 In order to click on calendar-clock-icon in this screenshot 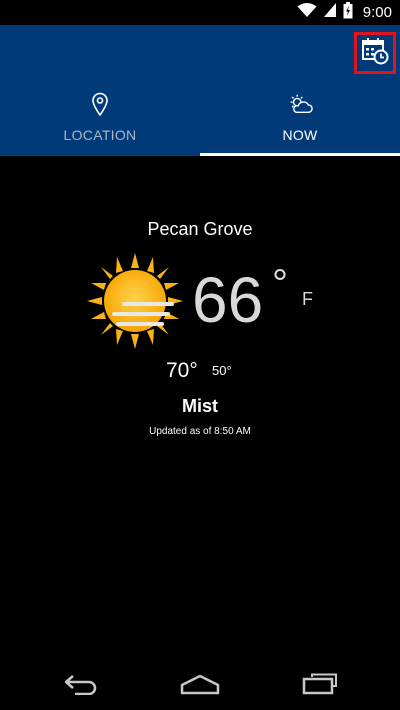, I will do `click(375, 53)`.